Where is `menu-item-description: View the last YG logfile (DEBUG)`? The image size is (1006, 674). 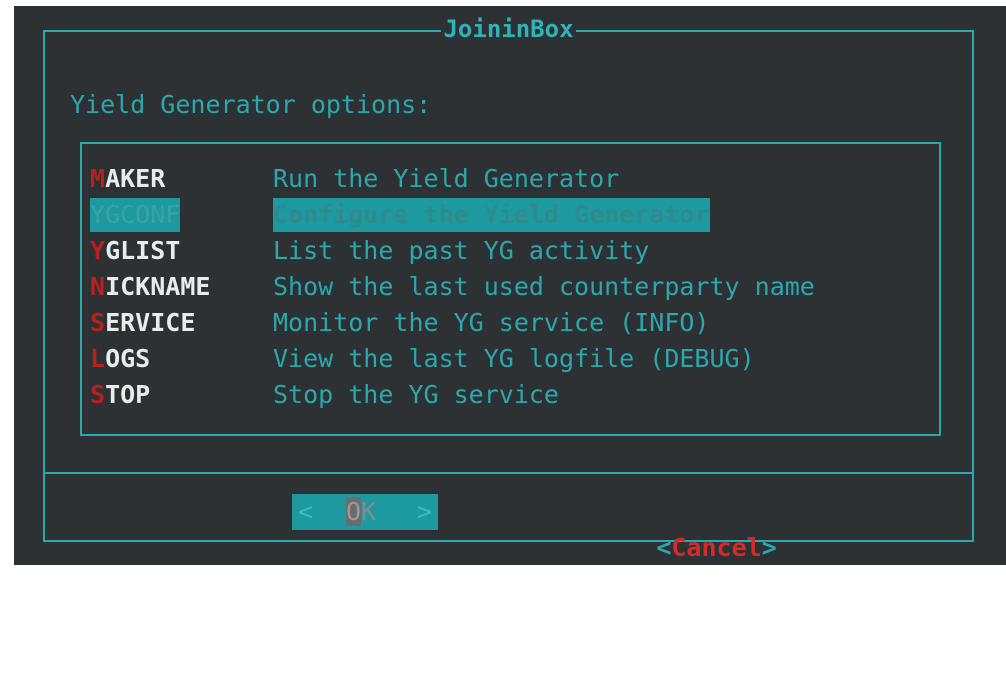 menu-item-description: View the last YG logfile (DEBUG) is located at coordinates (514, 358).